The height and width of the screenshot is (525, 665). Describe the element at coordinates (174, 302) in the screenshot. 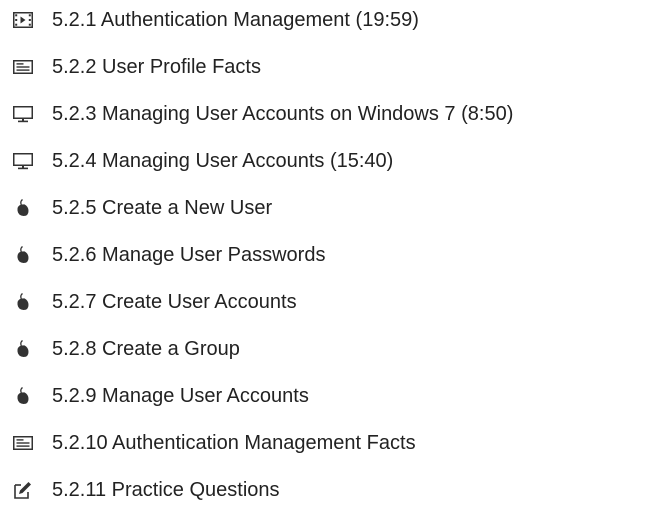

I see `lesson-label: 5.2.7 Create User Accounts` at that location.